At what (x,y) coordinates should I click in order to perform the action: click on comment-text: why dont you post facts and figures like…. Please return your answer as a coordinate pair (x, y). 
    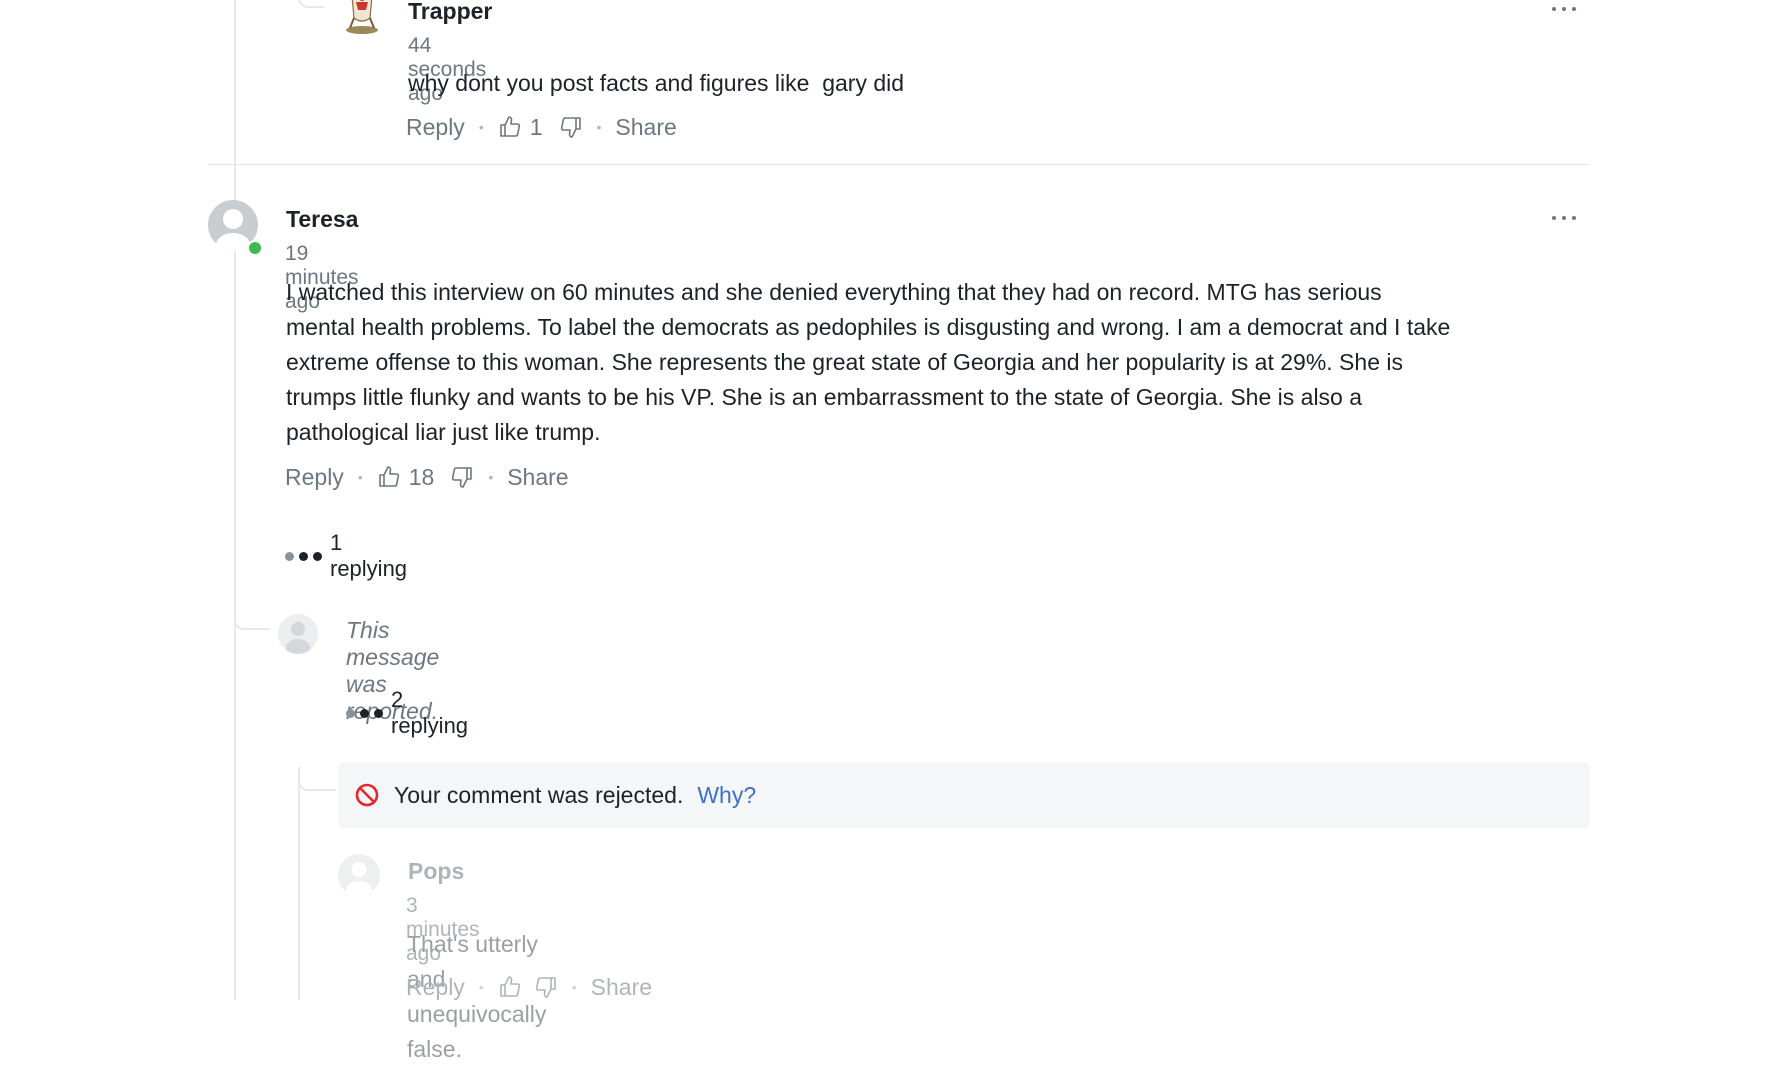
    Looking at the image, I should click on (656, 83).